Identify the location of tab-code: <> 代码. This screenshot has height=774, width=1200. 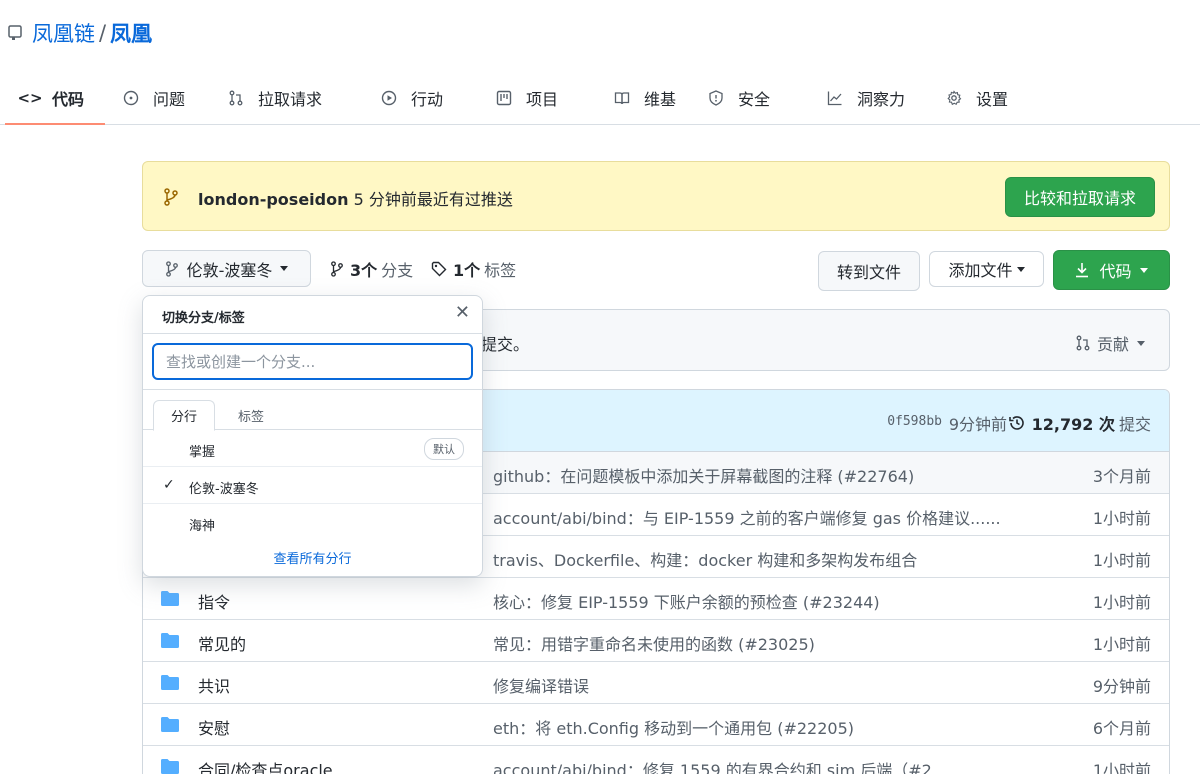
(51, 97).